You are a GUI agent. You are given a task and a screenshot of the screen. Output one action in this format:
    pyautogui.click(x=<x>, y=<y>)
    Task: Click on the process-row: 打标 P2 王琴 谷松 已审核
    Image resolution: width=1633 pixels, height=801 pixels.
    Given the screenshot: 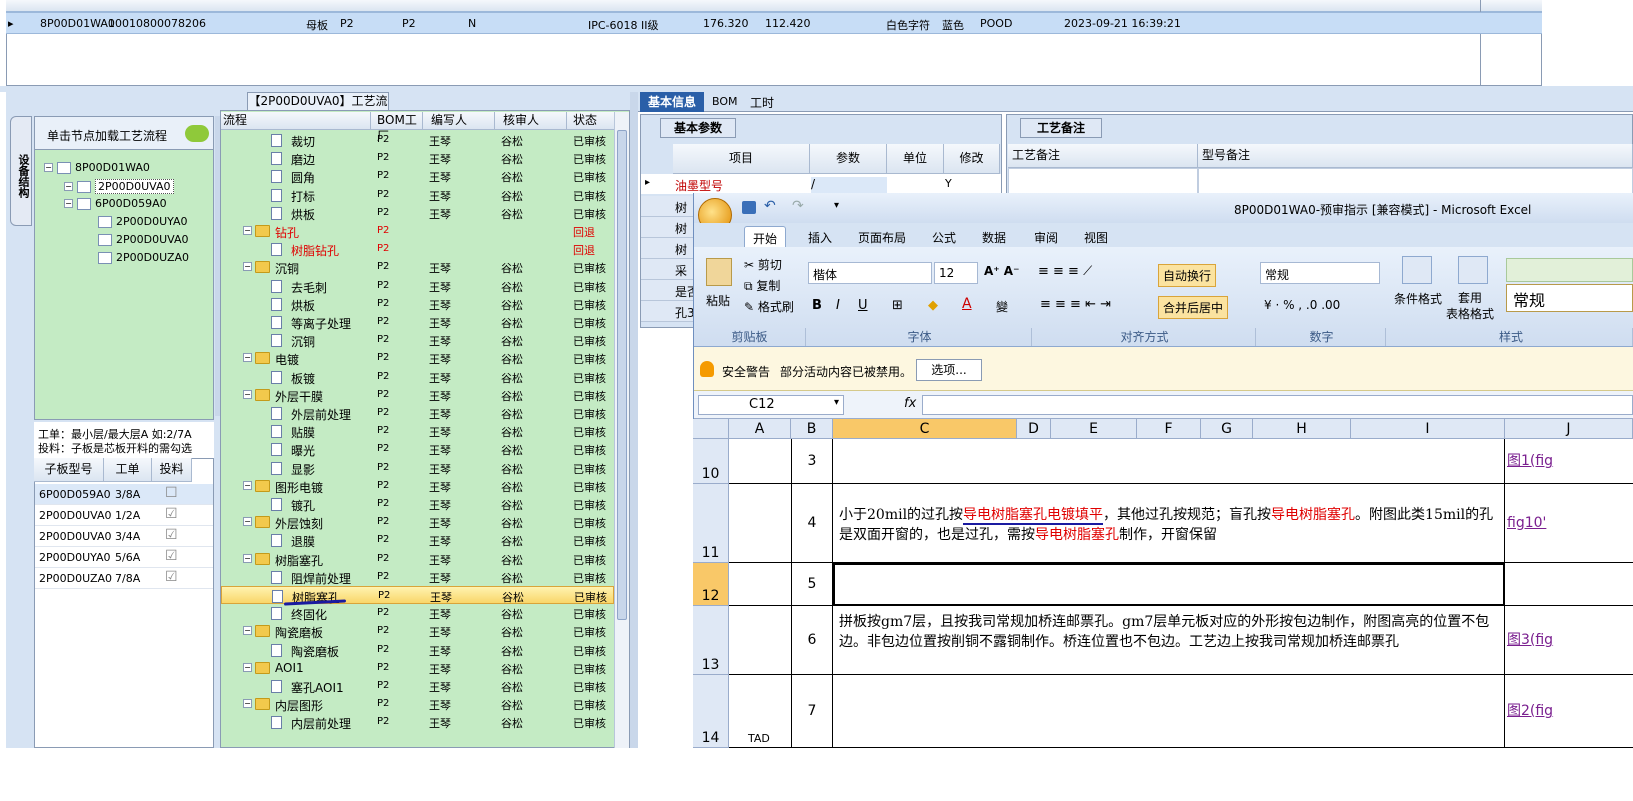 What is the action you would take?
    pyautogui.click(x=417, y=195)
    